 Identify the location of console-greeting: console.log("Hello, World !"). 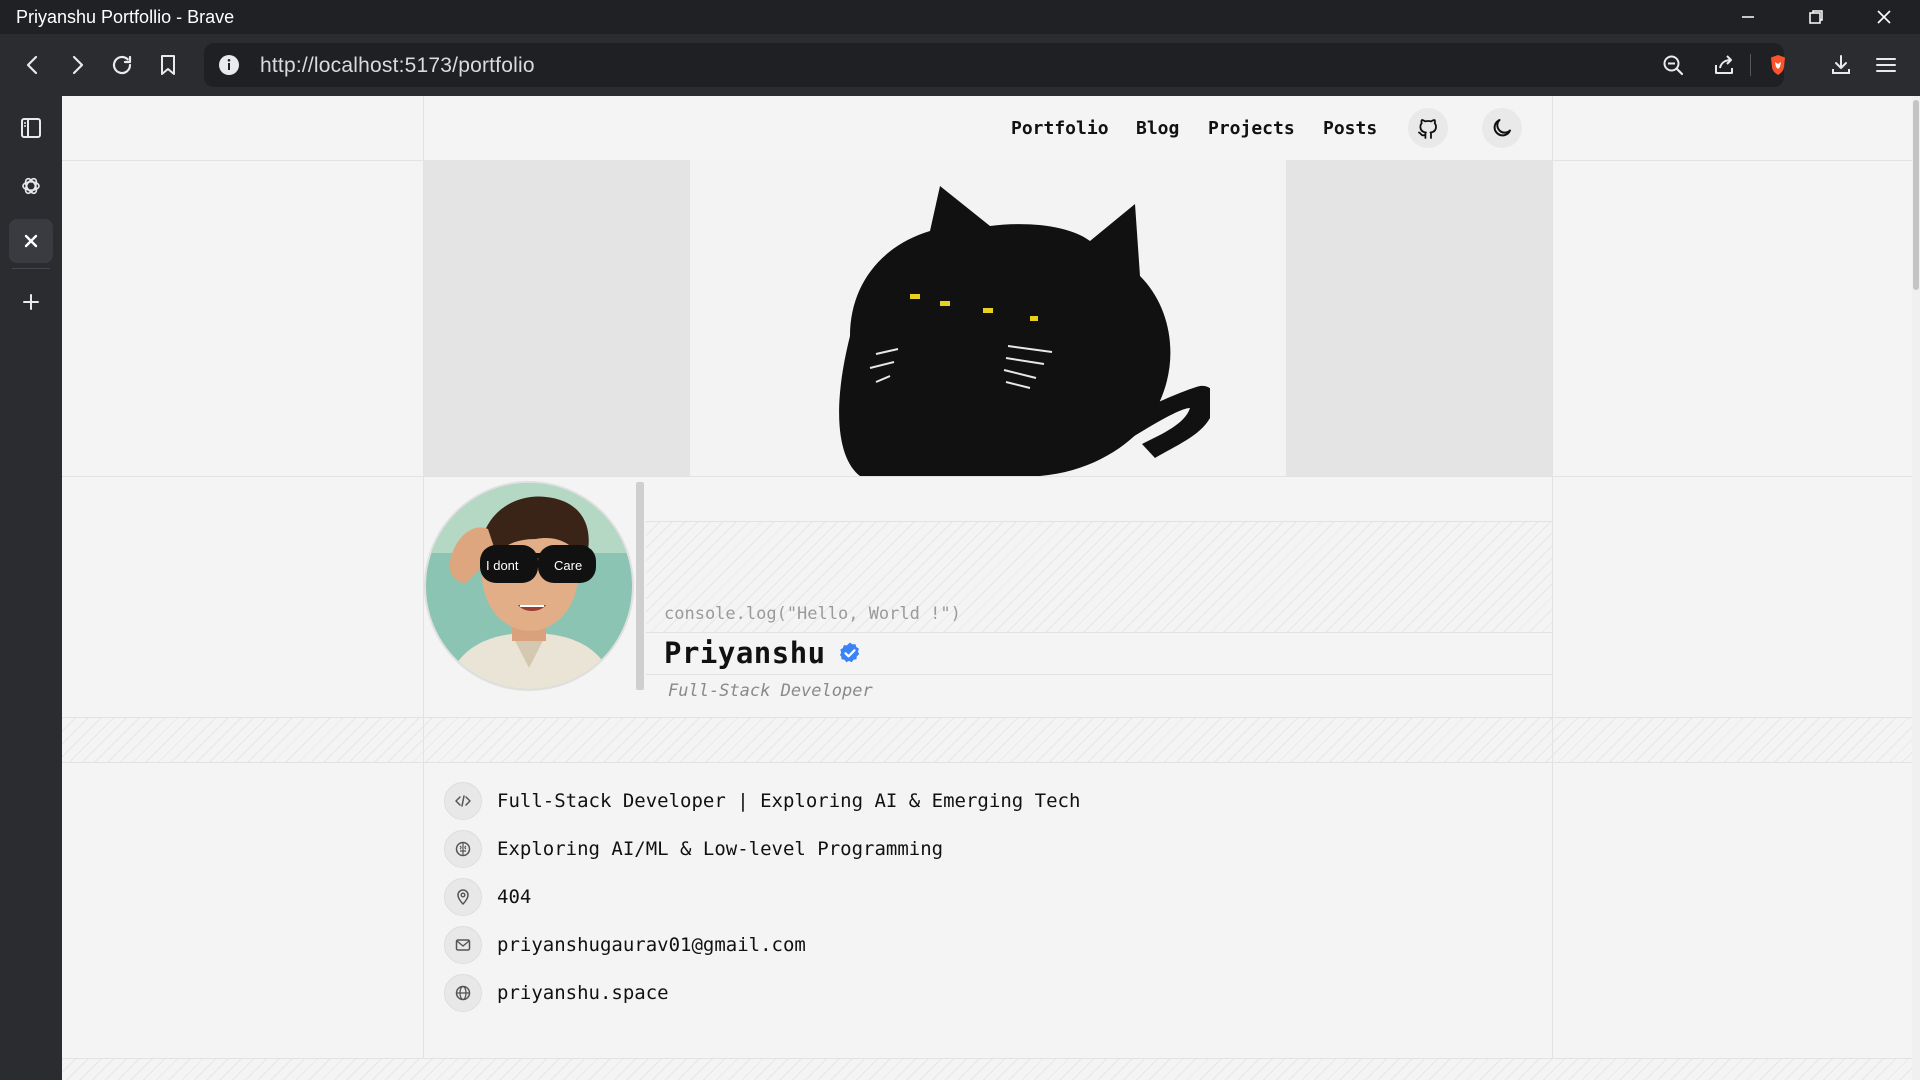
(812, 614).